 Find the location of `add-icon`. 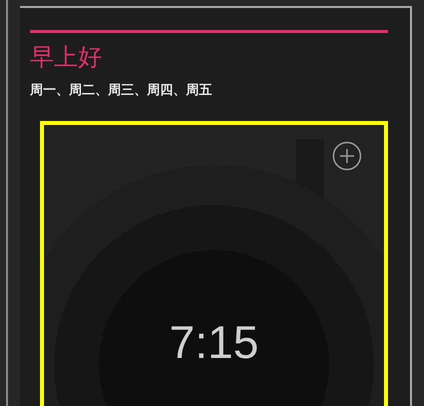

add-icon is located at coordinates (347, 156).